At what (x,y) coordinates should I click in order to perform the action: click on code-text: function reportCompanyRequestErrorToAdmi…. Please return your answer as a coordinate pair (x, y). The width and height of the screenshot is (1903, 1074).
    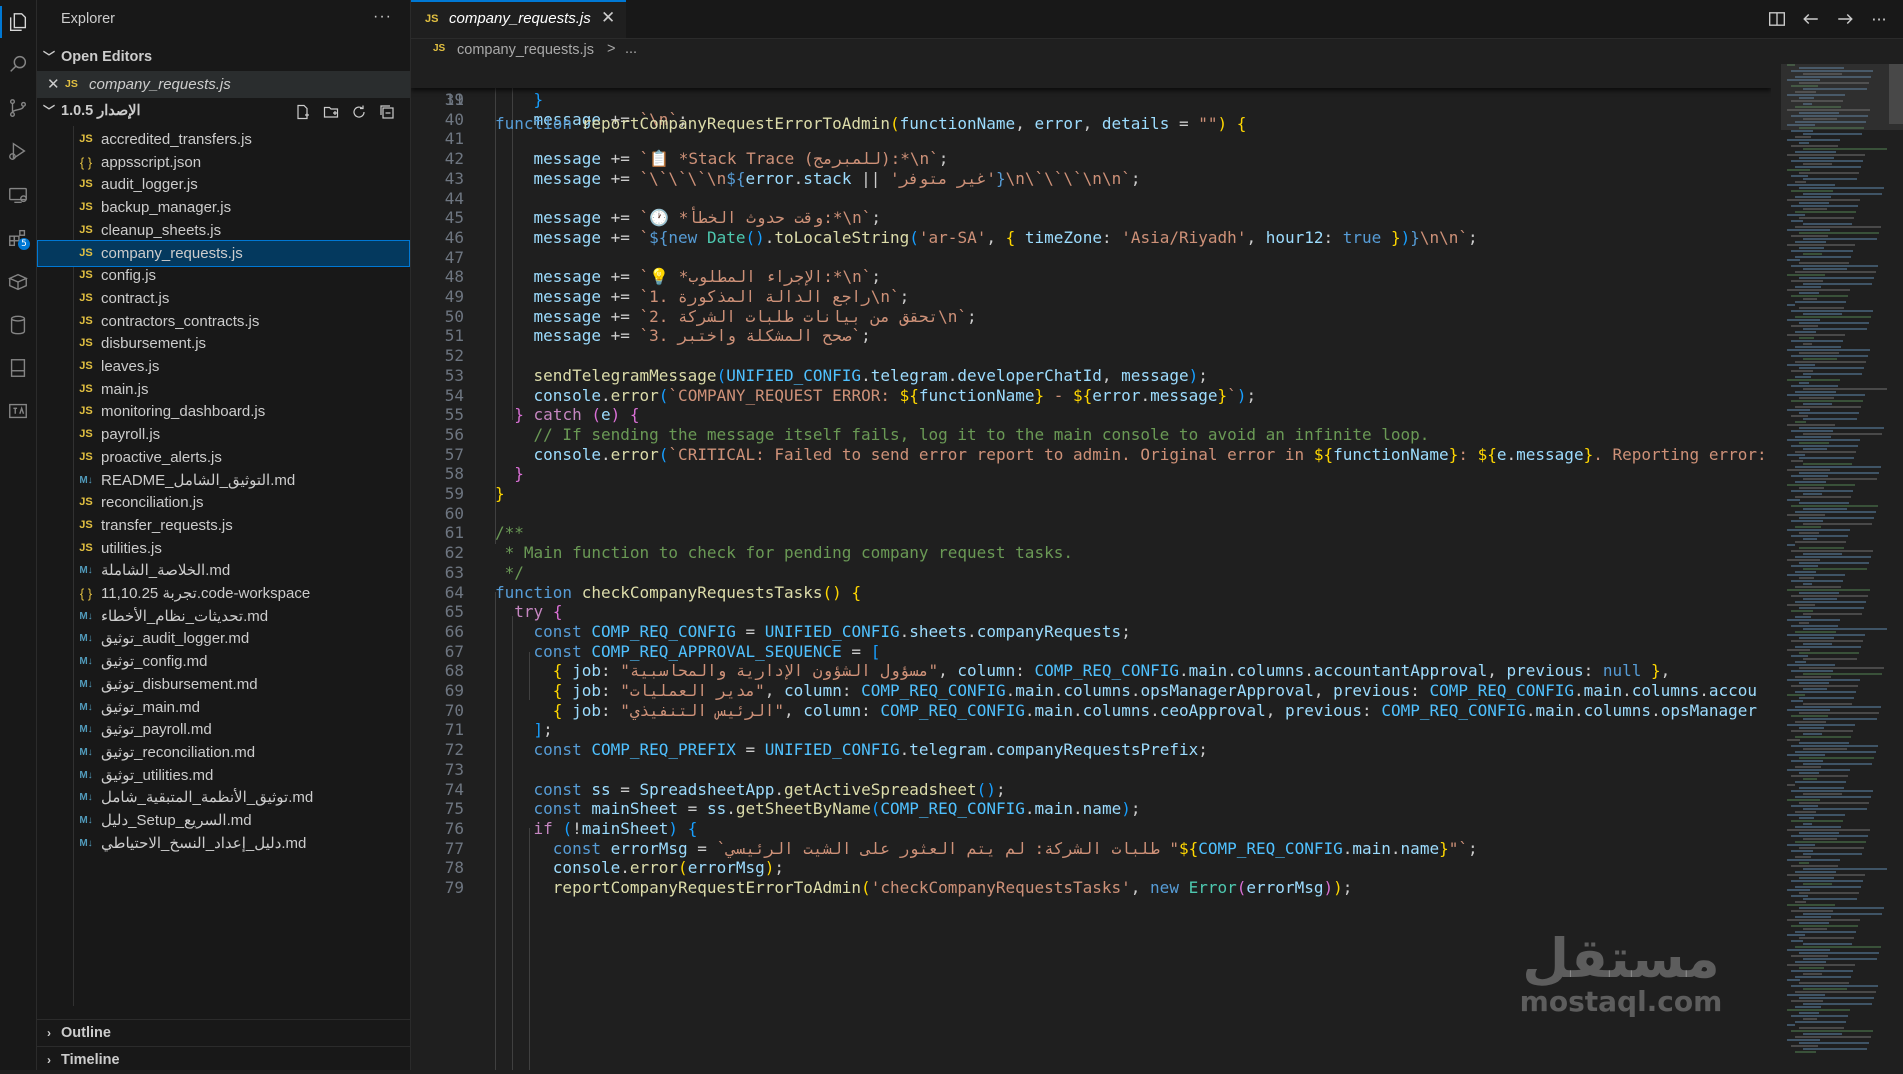
    Looking at the image, I should click on (871, 123).